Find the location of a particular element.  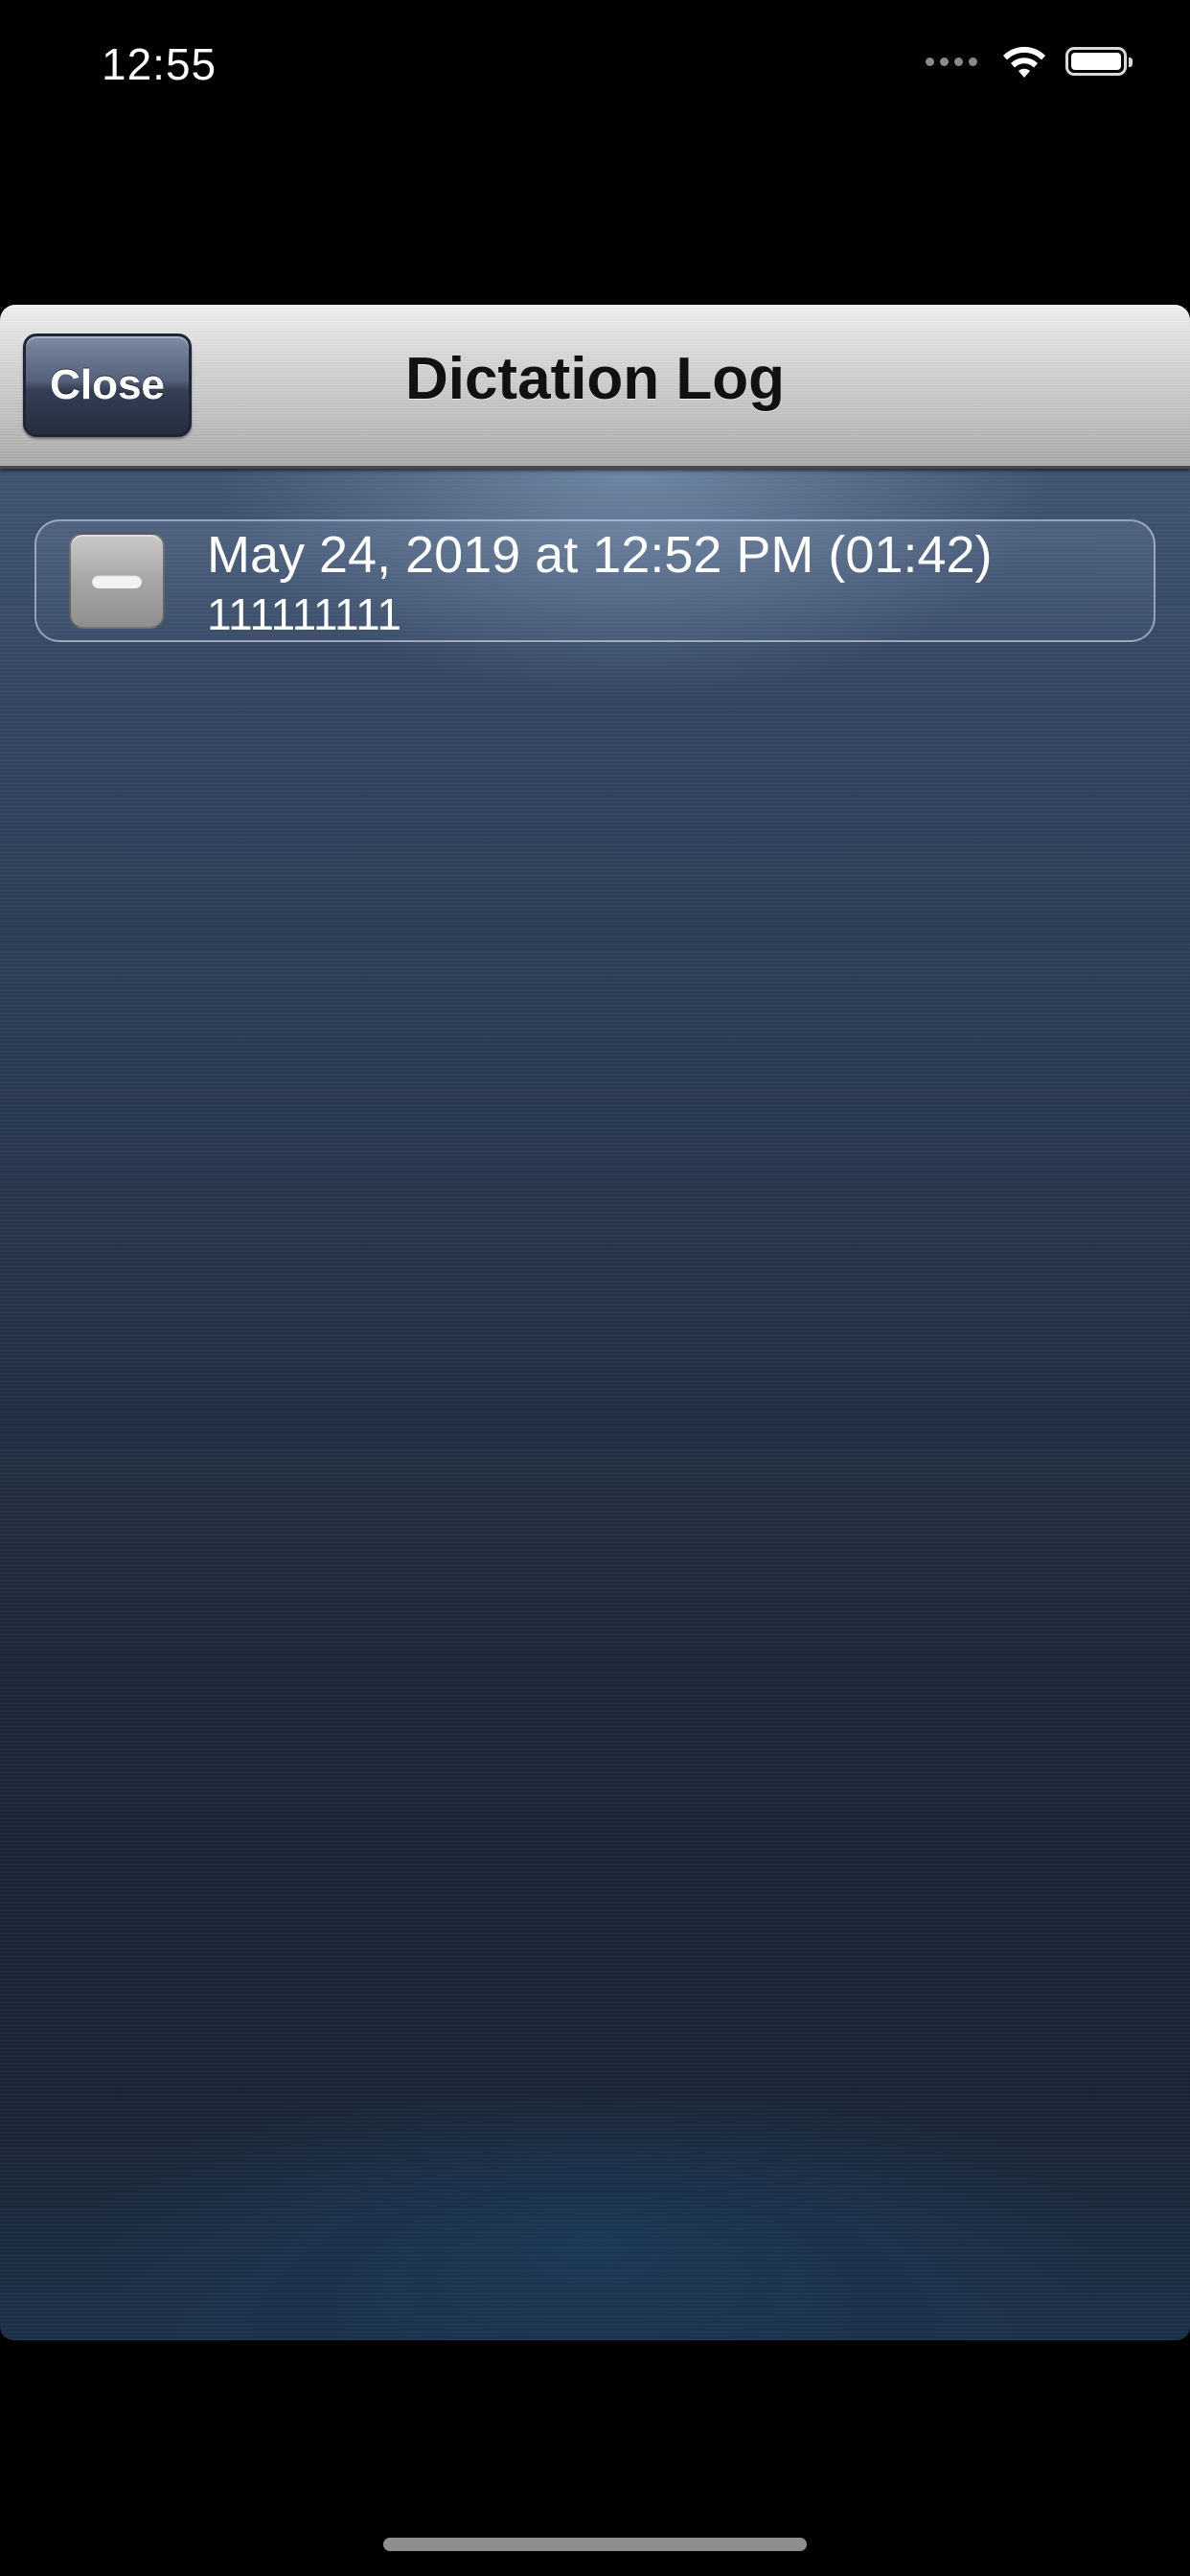

page-title: Dictation Log is located at coordinates (595, 379).